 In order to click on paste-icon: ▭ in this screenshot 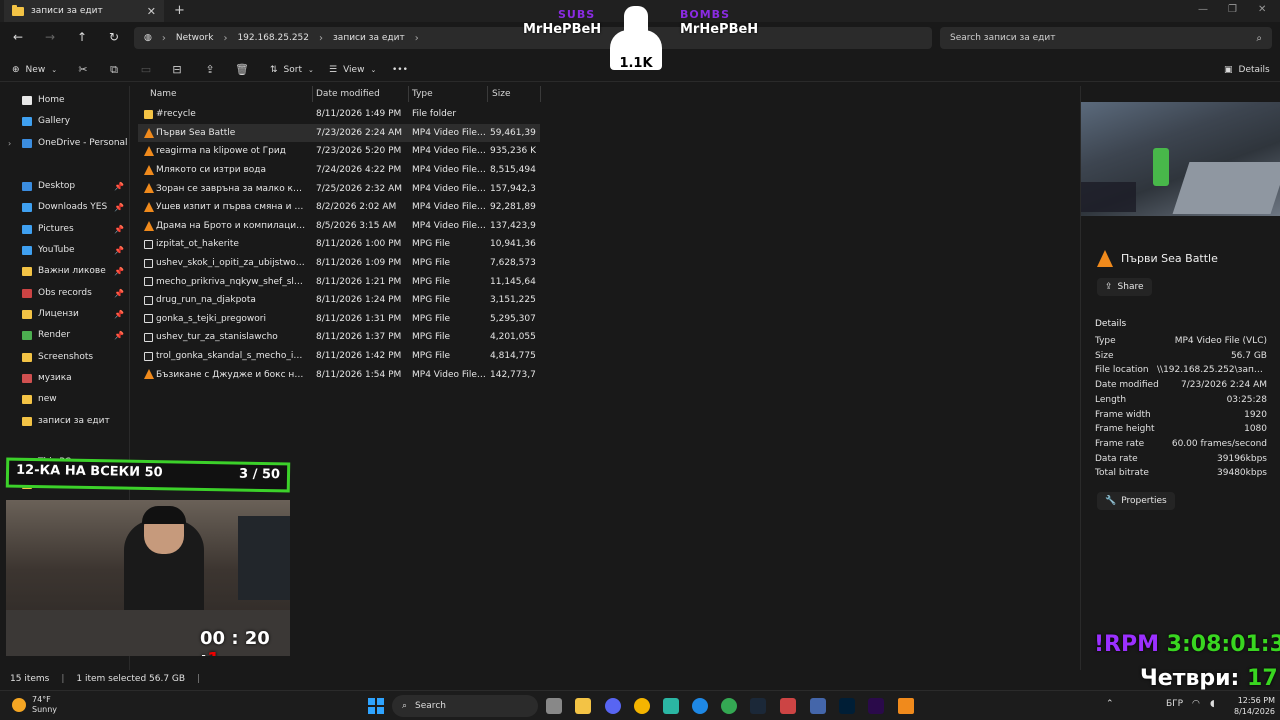, I will do `click(146, 70)`.